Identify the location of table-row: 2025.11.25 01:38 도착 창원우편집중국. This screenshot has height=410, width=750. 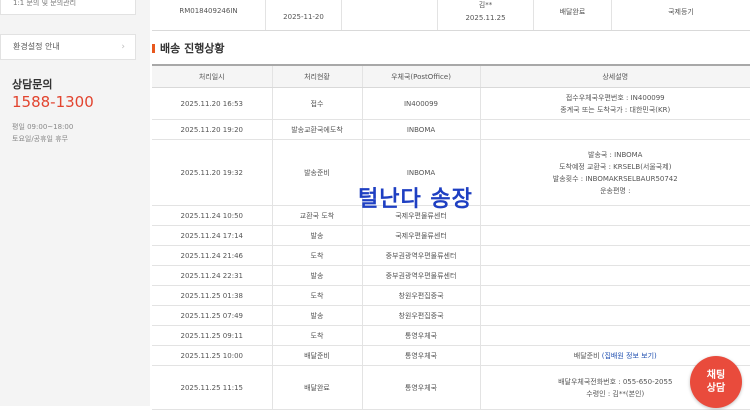
(451, 295).